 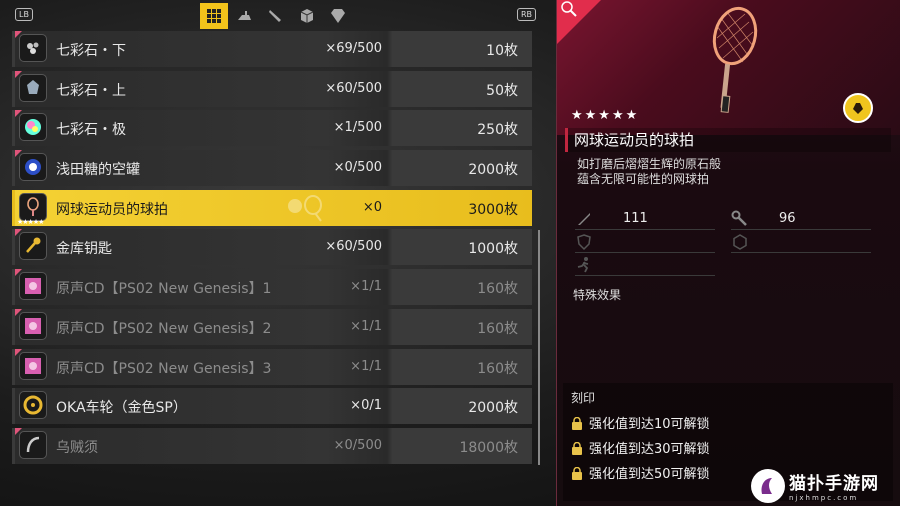 What do you see at coordinates (728, 140) in the screenshot?
I see `item-title: 网球运动员的球拍` at bounding box center [728, 140].